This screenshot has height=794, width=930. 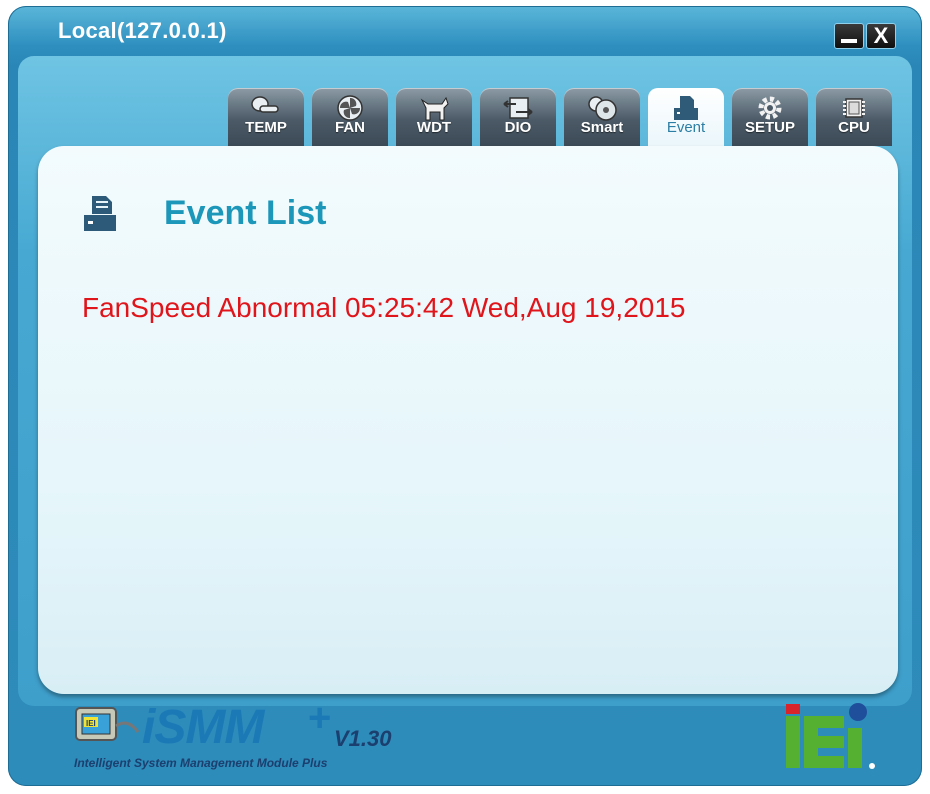 What do you see at coordinates (830, 736) in the screenshot?
I see `iei-company-logo` at bounding box center [830, 736].